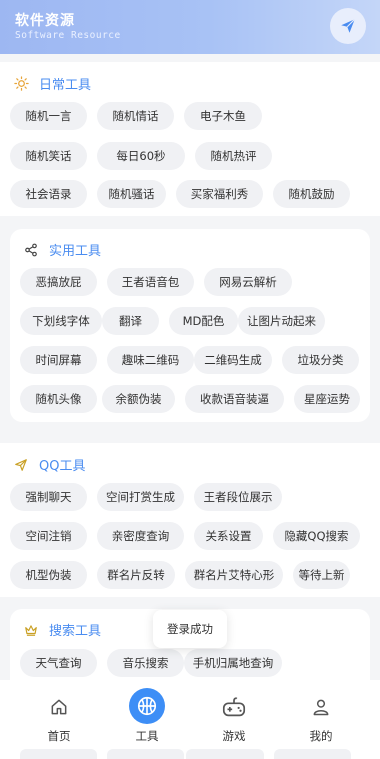 The image size is (380, 759). What do you see at coordinates (281, 321) in the screenshot?
I see `tool-chip: 让图片动起来` at bounding box center [281, 321].